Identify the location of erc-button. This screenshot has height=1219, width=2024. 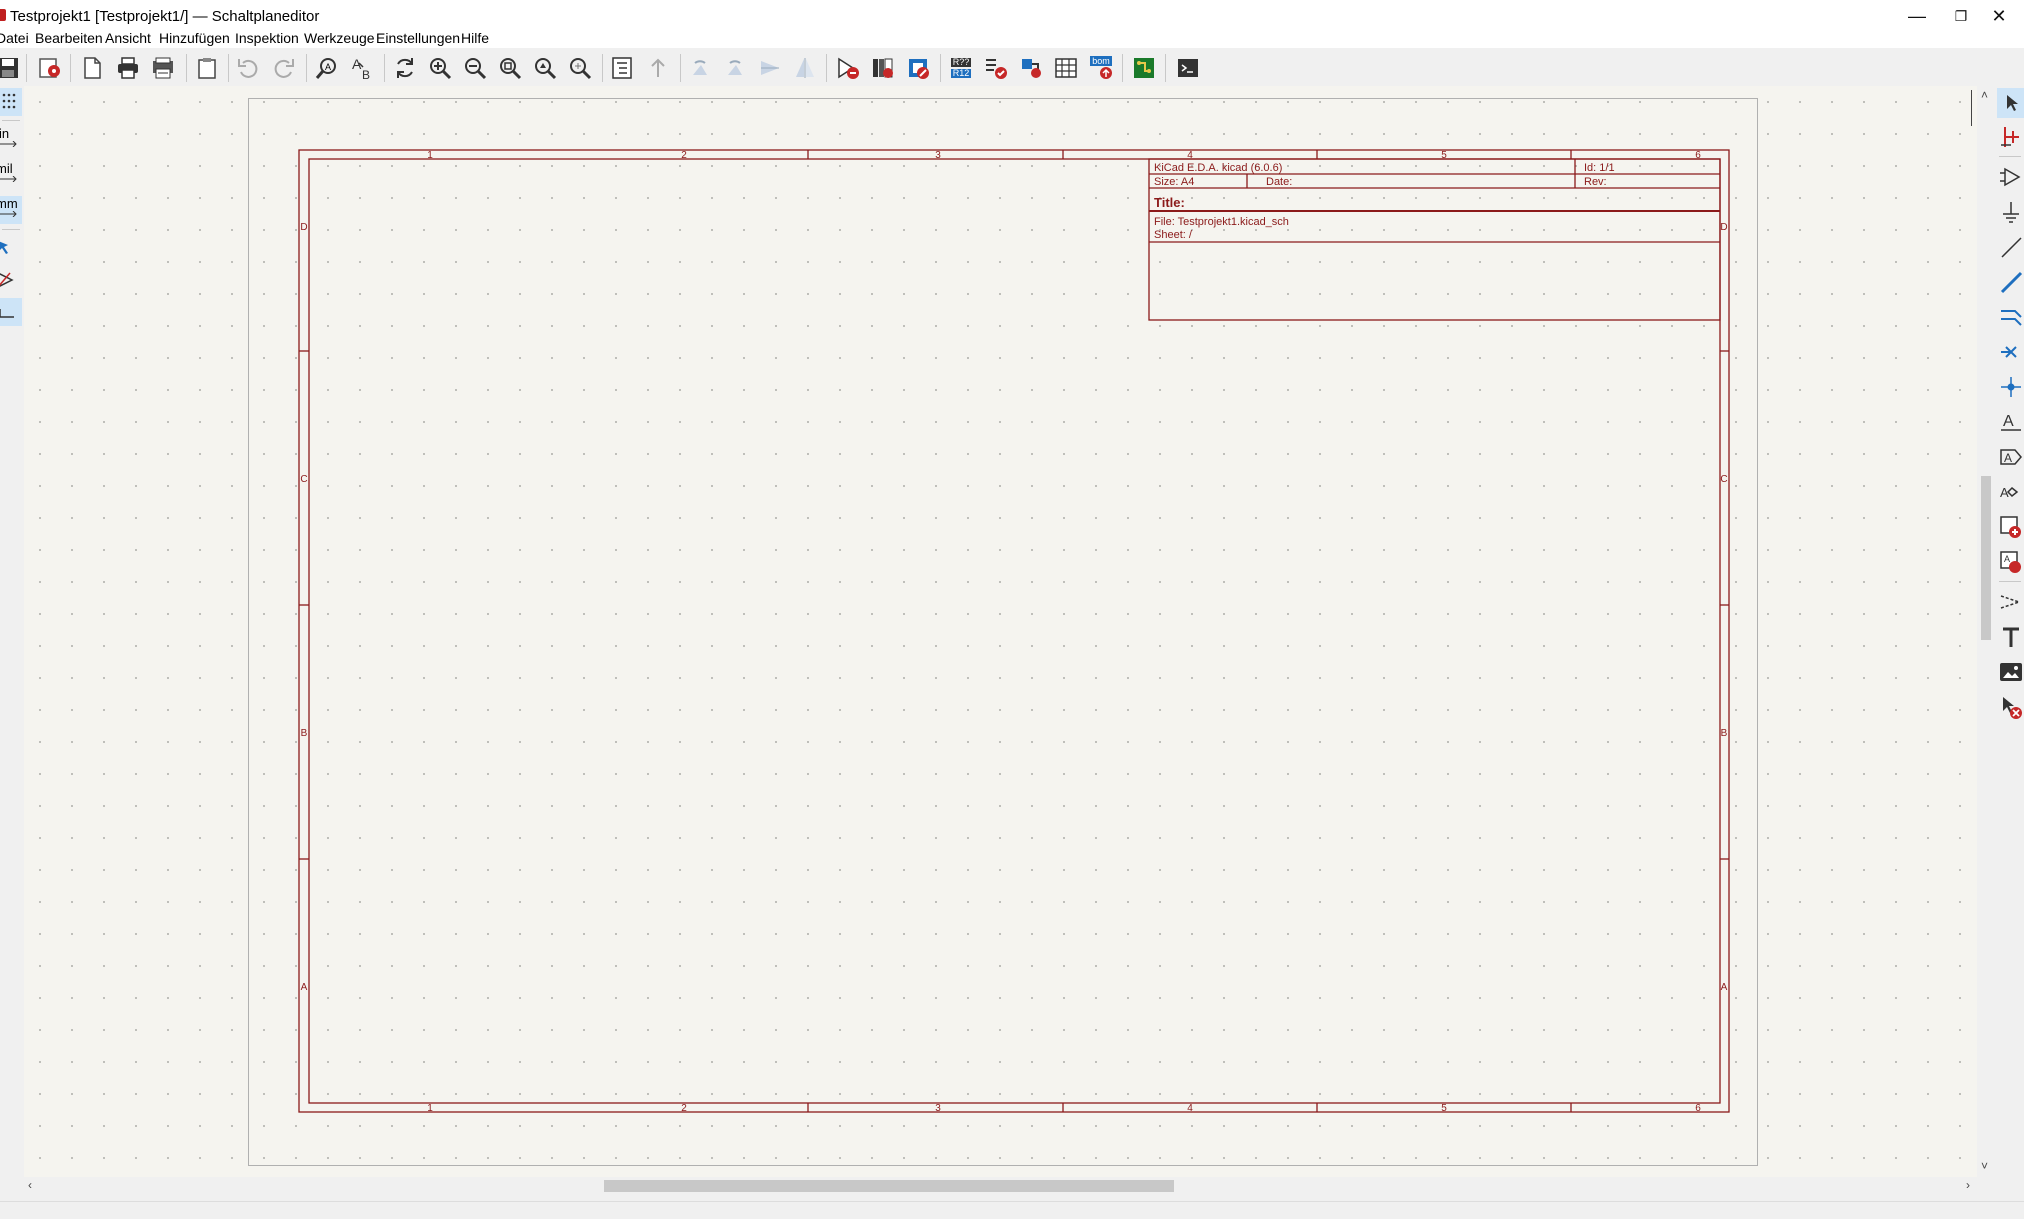
(996, 68).